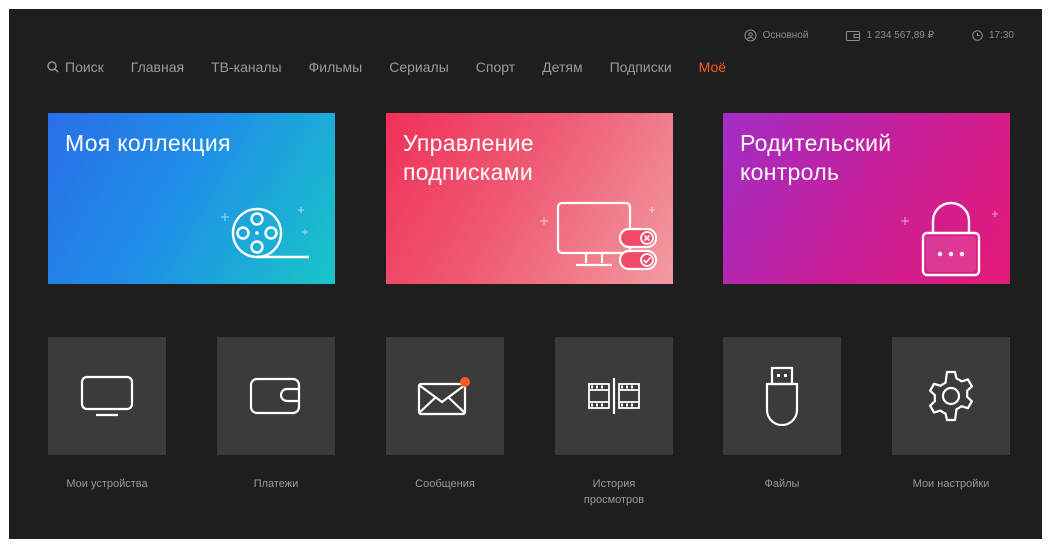 Image resolution: width=1051 pixels, height=547 pixels. I want to click on status-bar: Основной 1 234 567,89 ₽ 17:30, so click(879, 35).